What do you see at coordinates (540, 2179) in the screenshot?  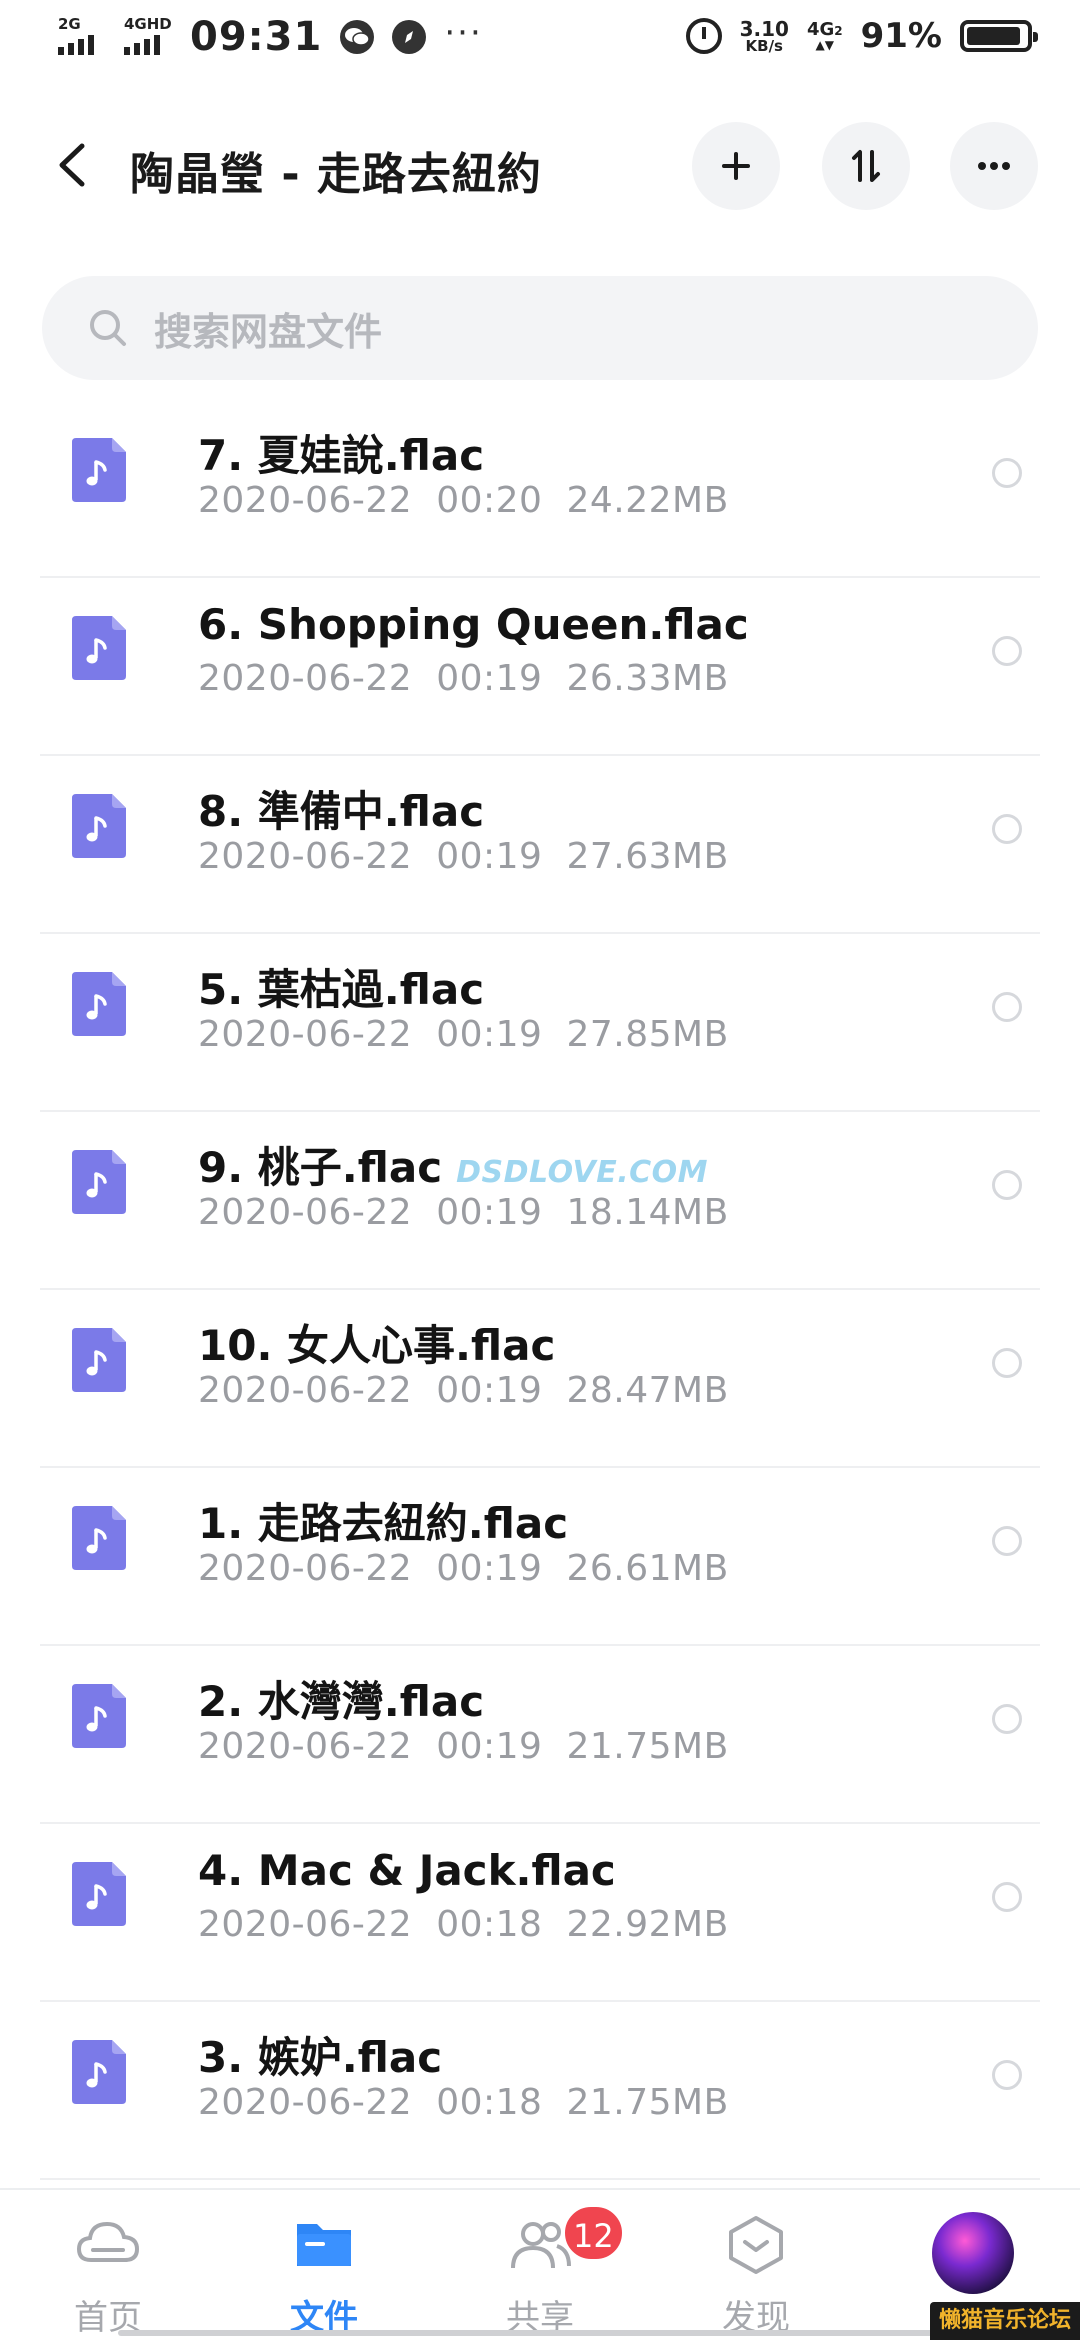 I see `row-divider` at bounding box center [540, 2179].